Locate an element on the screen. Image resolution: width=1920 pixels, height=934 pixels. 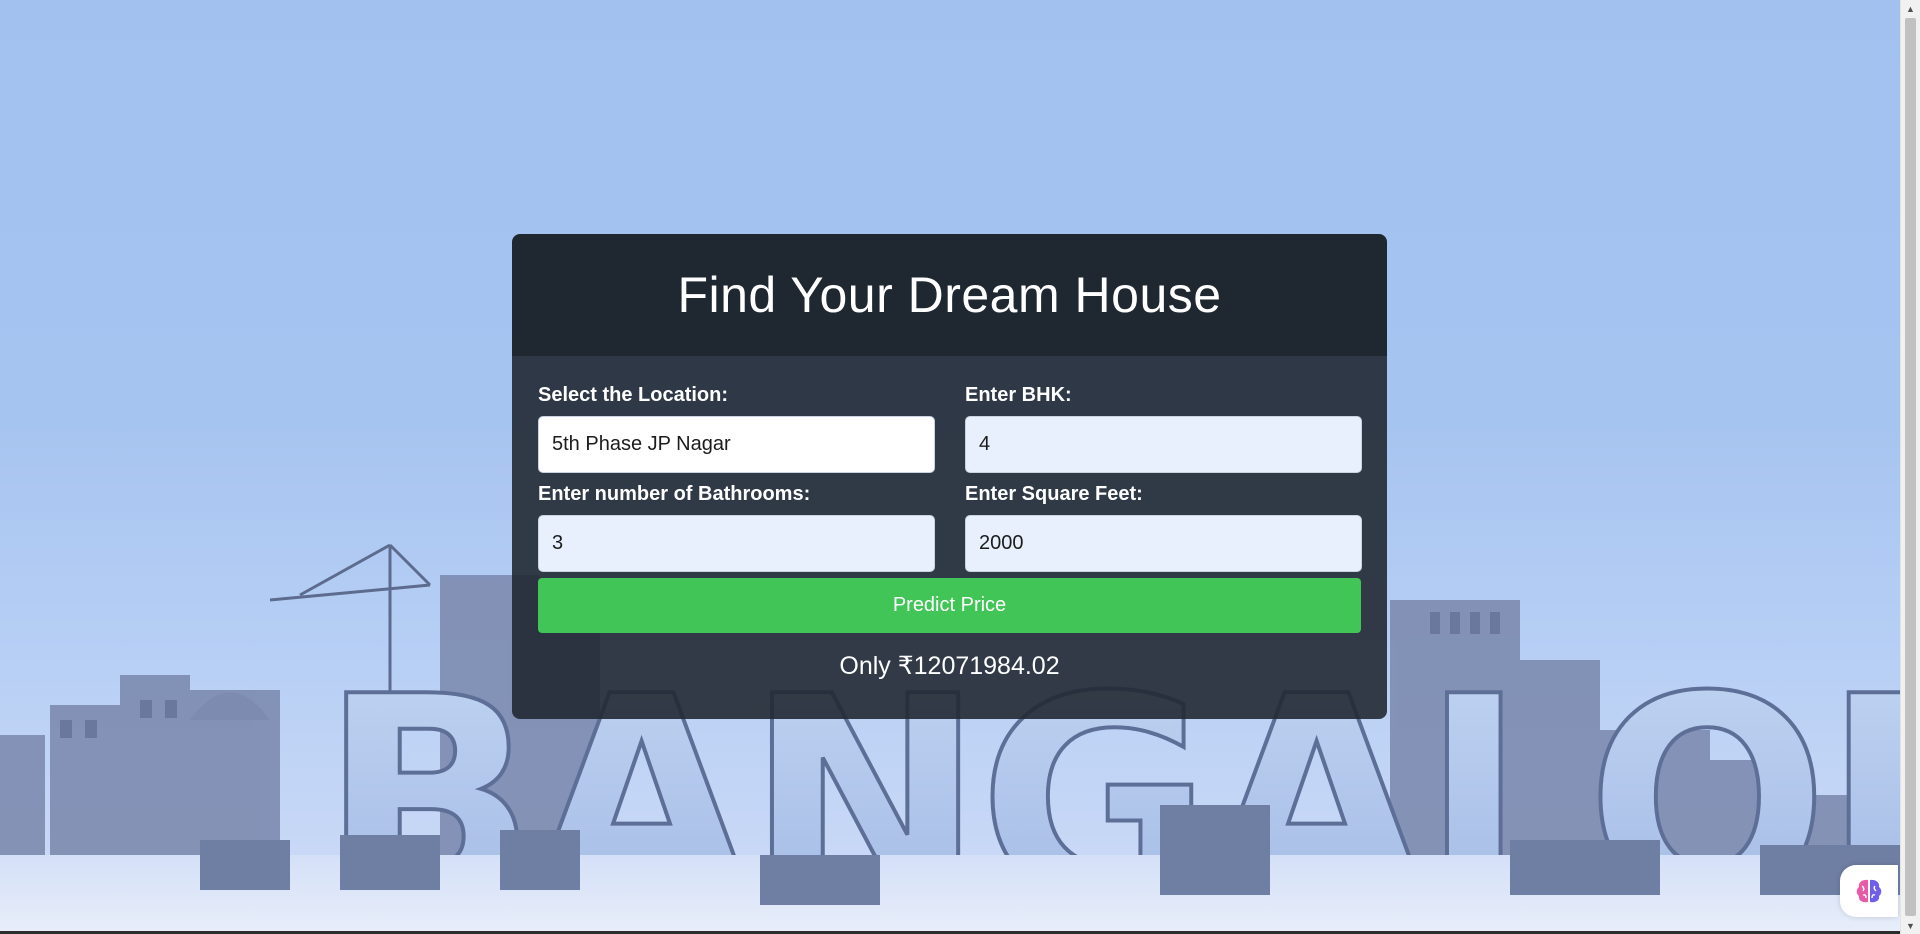
sqft-input: 2000 is located at coordinates (1163, 543).